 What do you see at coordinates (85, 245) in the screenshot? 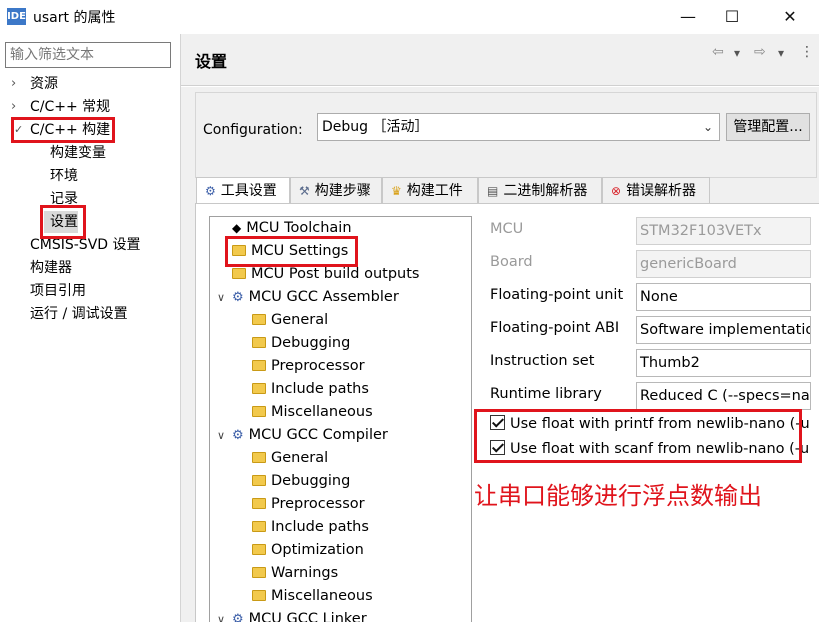
I see `nav-item-cmsis-svd: CMSIS-SVD 设置` at bounding box center [85, 245].